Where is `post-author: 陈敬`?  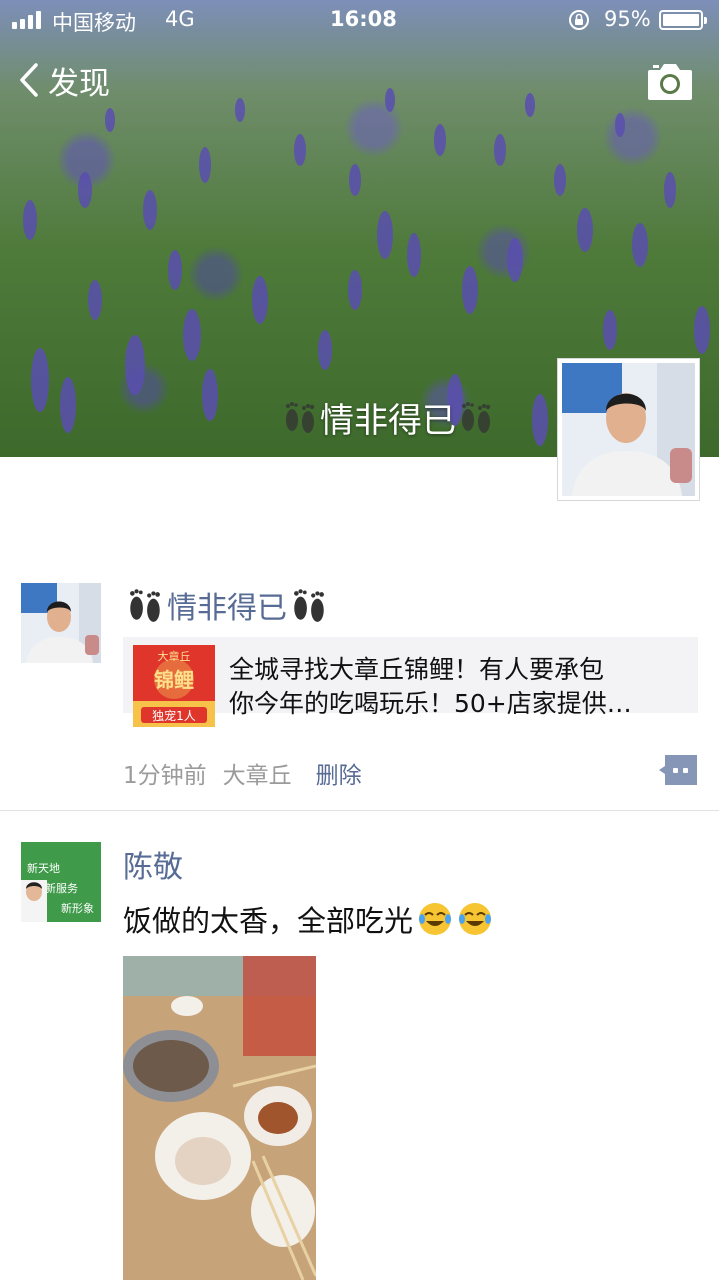 post-author: 陈敬 is located at coordinates (153, 864).